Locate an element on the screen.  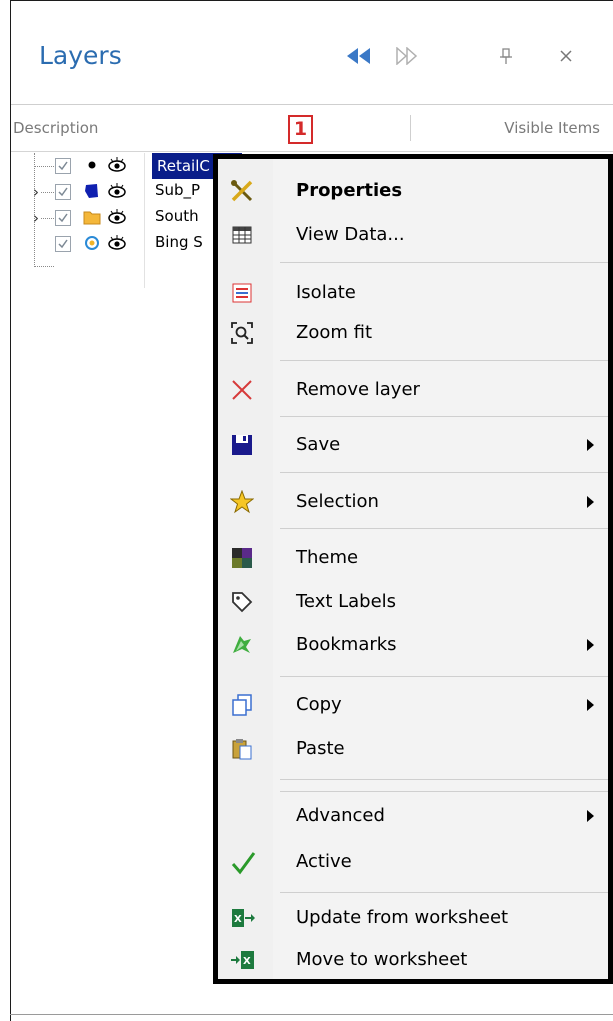
double-chevron-right-icon is located at coordinates (407, 56).